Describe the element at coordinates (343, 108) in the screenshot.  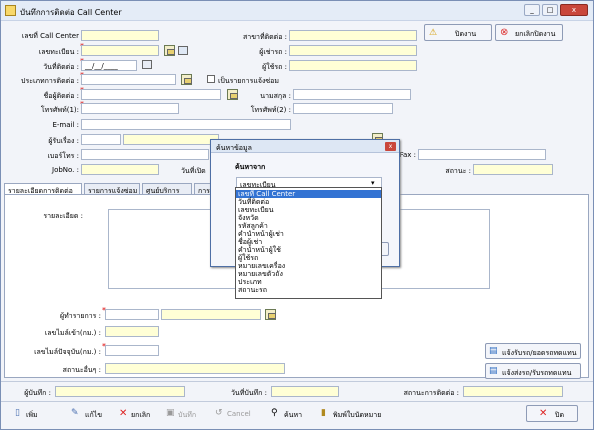
I see `phone2-field` at that location.